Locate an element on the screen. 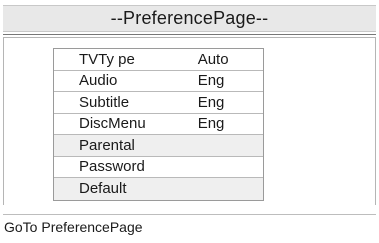 This screenshot has width=379, height=243. status-bar: GoTo PreferencePage is located at coordinates (189, 226).